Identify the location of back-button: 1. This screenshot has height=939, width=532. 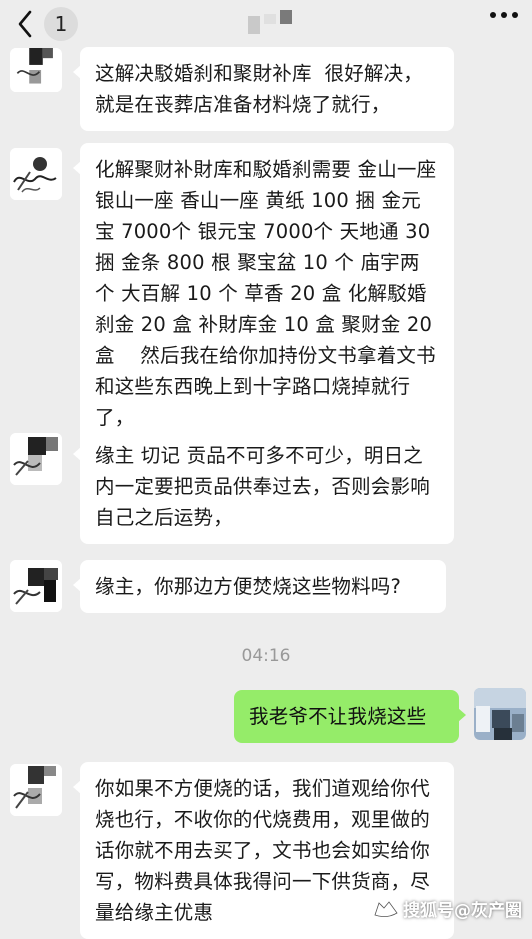
(43, 24).